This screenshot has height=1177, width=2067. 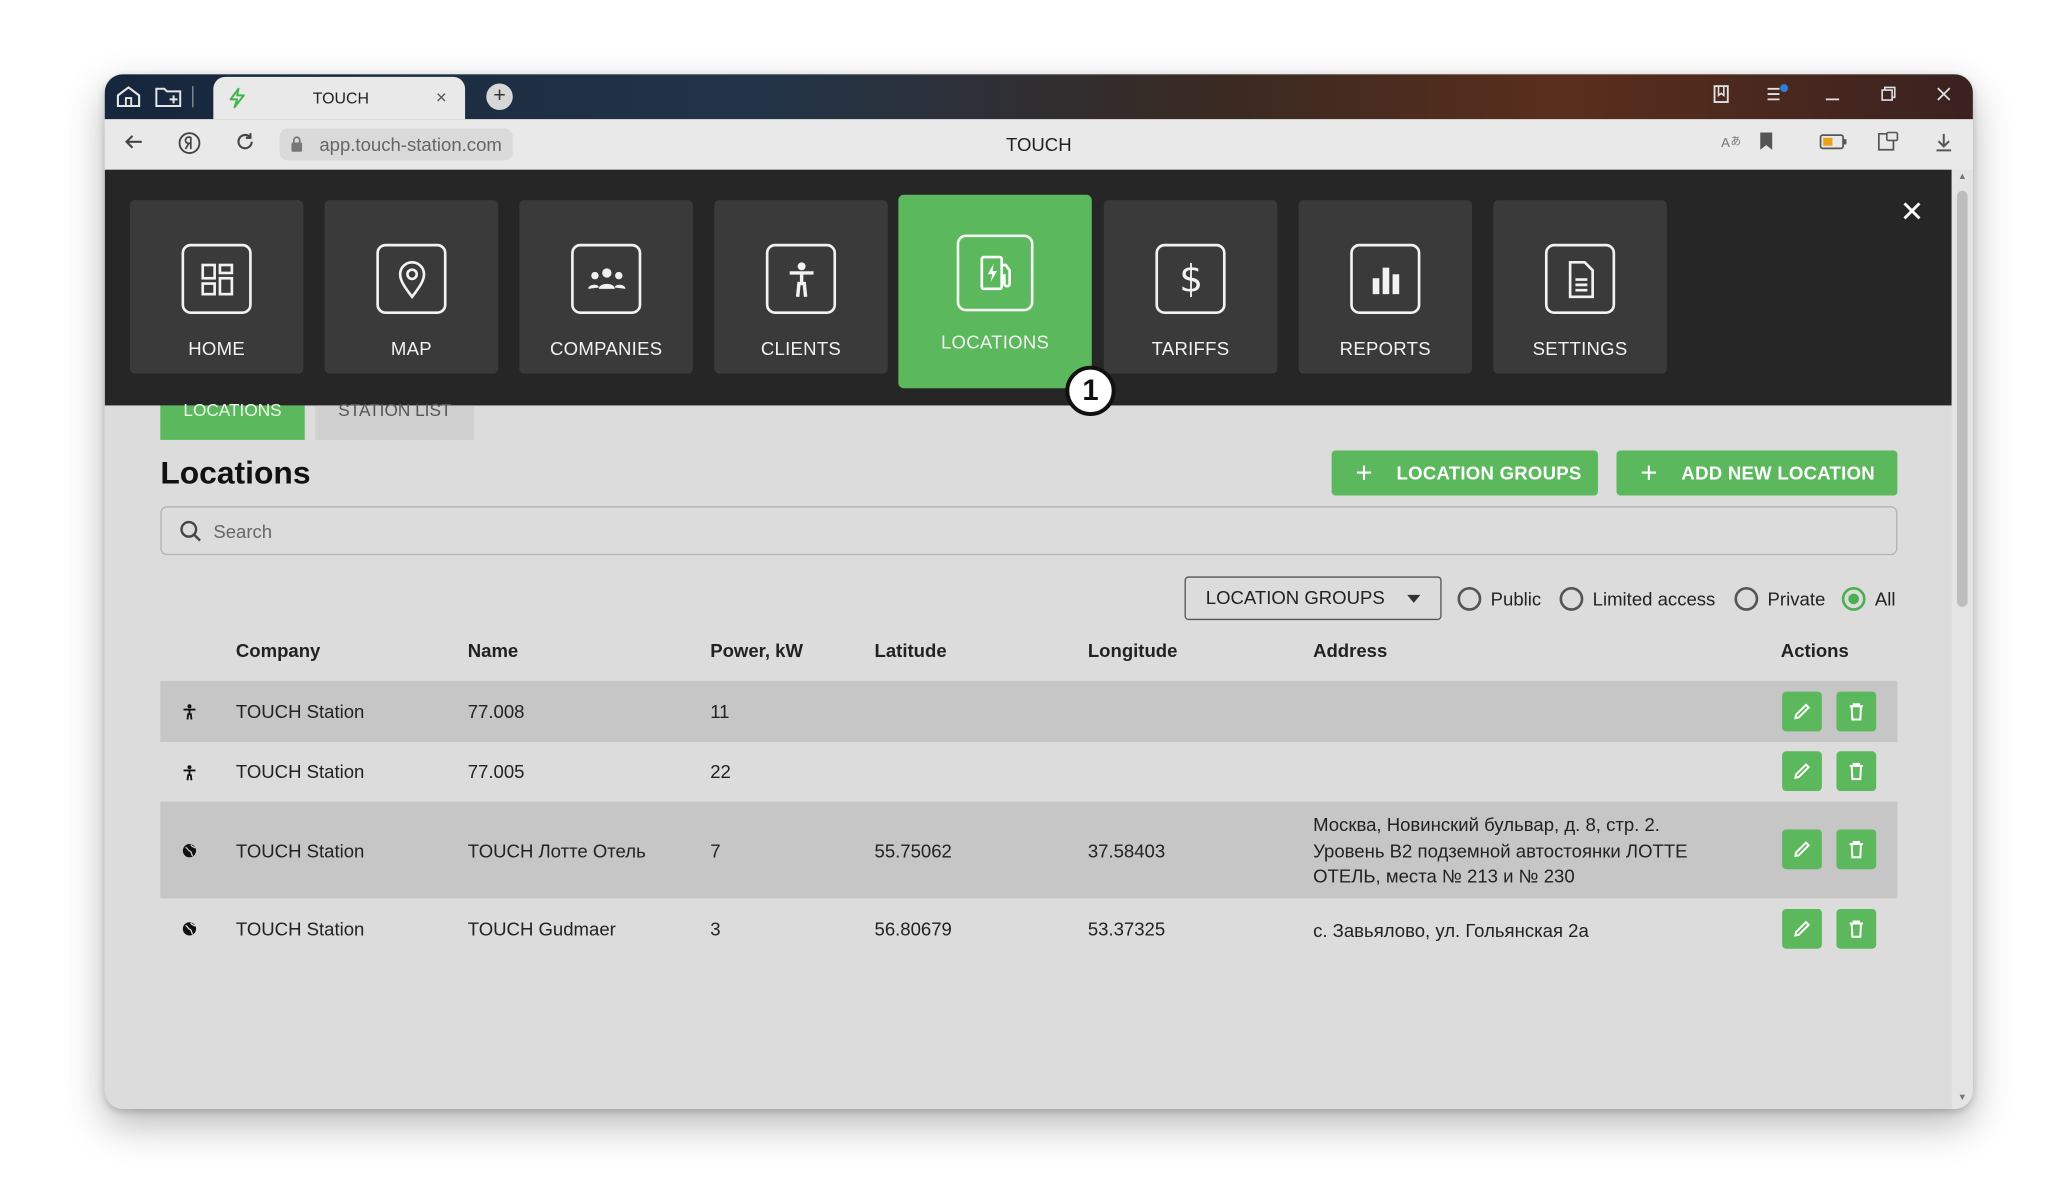 I want to click on folder-add-icon, so click(x=168, y=96).